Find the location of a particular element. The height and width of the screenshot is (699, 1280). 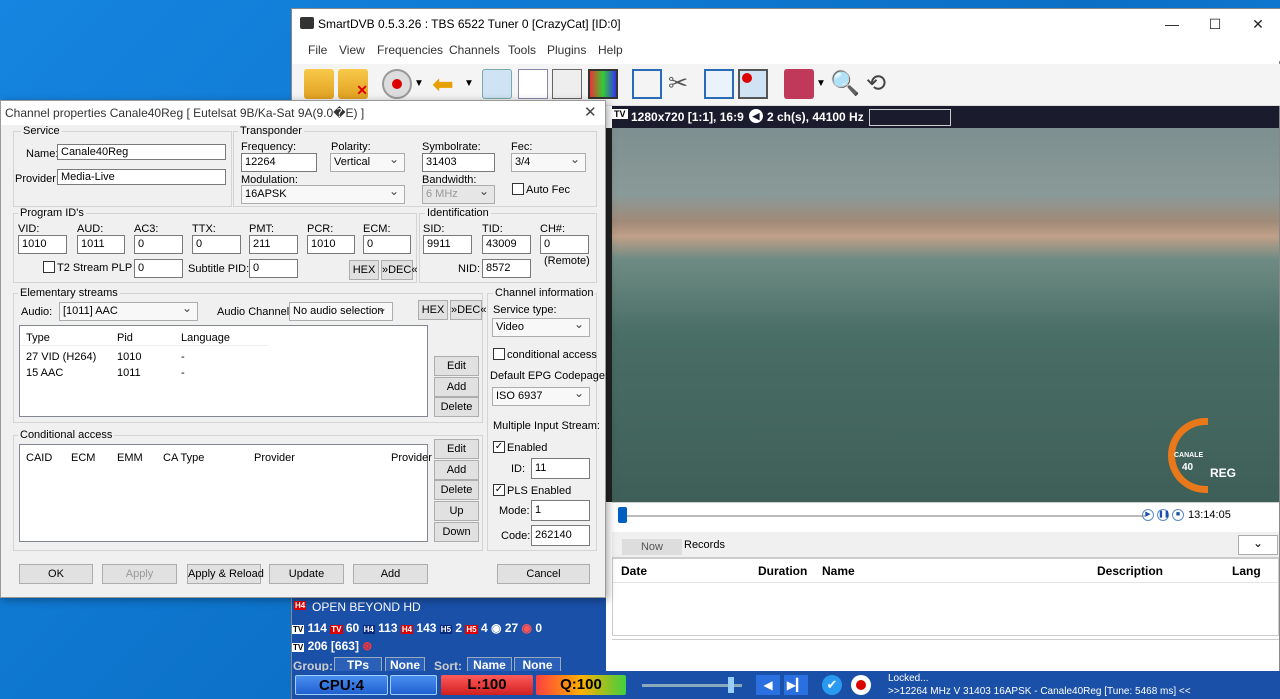

provider-field: Media-Live is located at coordinates (141, 177).